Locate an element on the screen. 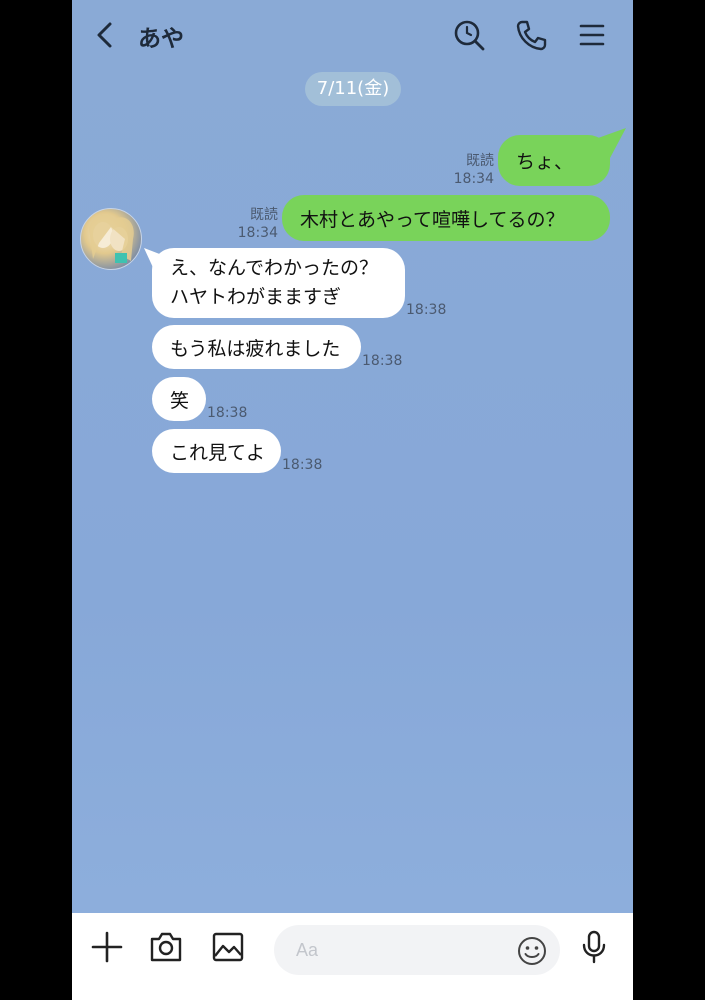  message-text: ちょ、 is located at coordinates (545, 162).